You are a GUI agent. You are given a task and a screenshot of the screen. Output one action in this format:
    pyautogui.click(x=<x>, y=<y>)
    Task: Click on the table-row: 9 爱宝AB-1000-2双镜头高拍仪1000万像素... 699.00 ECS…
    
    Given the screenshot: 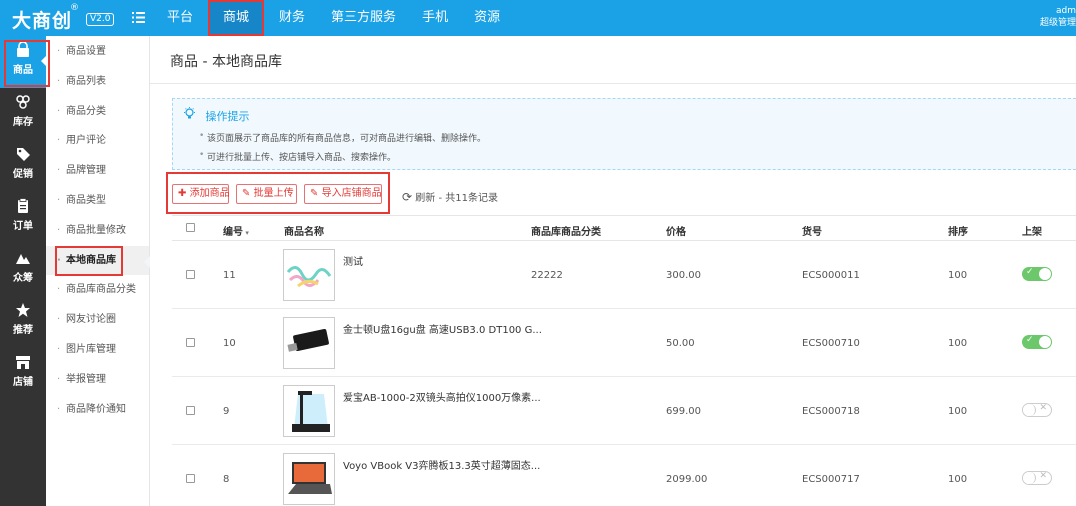 What is the action you would take?
    pyautogui.click(x=624, y=411)
    